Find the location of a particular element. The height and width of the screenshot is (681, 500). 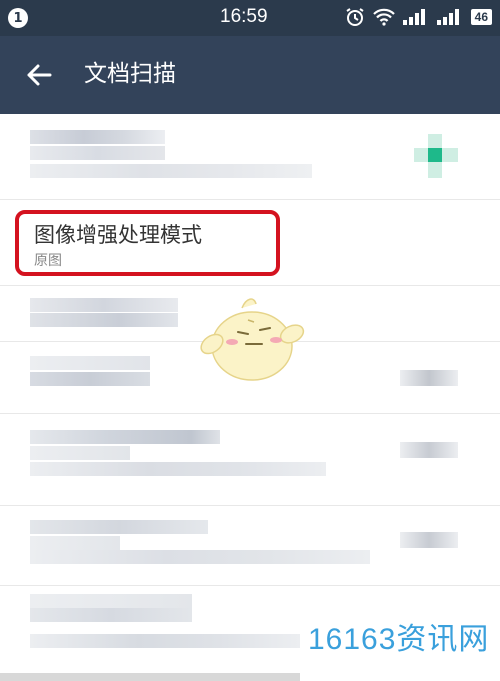

battery-indicator: 46 is located at coordinates (481, 17).